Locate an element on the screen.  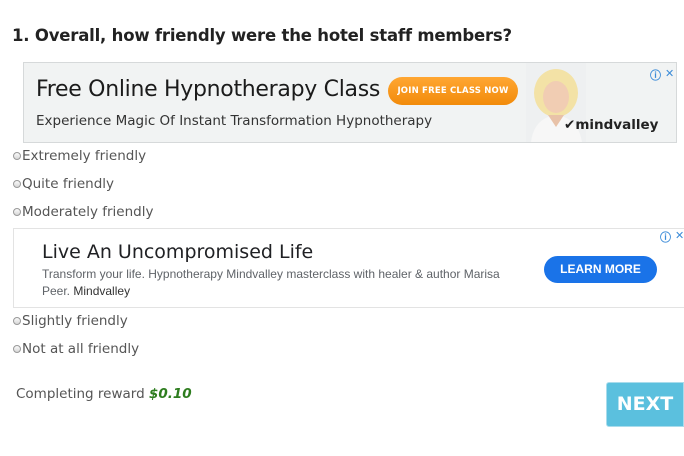
option-extremely-friendly: Extremely friendly is located at coordinates (79, 156).